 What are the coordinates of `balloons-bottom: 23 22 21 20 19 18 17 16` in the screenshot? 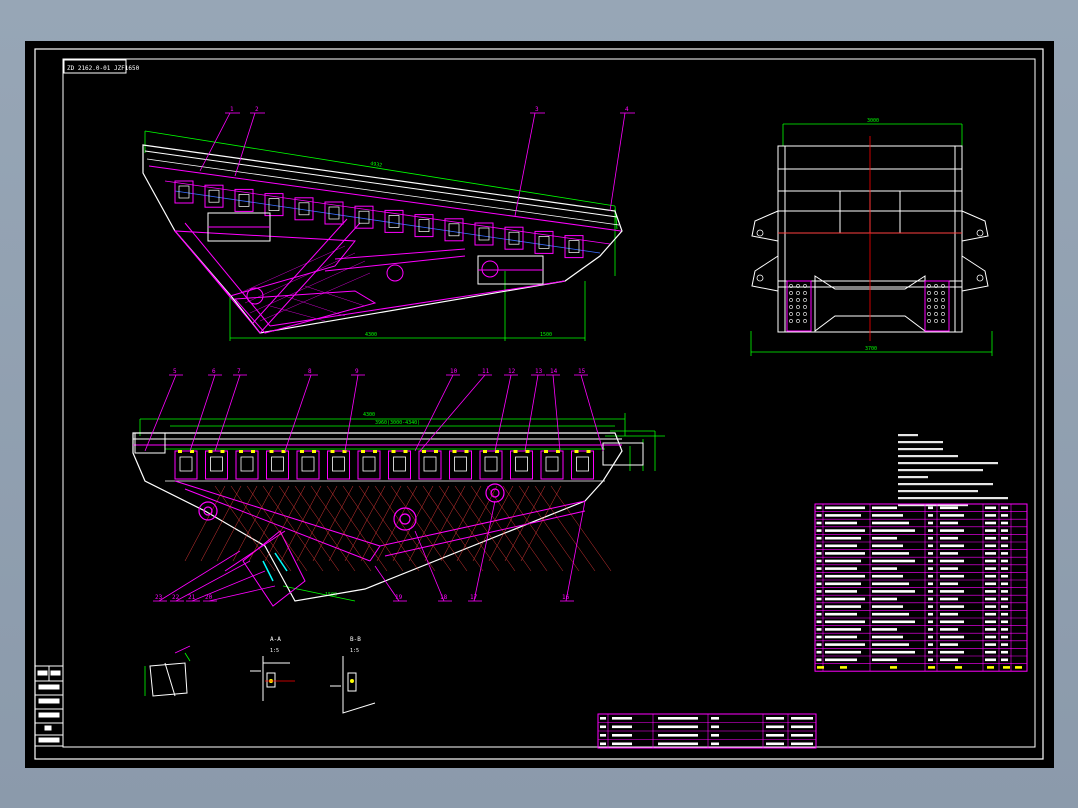 It's located at (362, 597).